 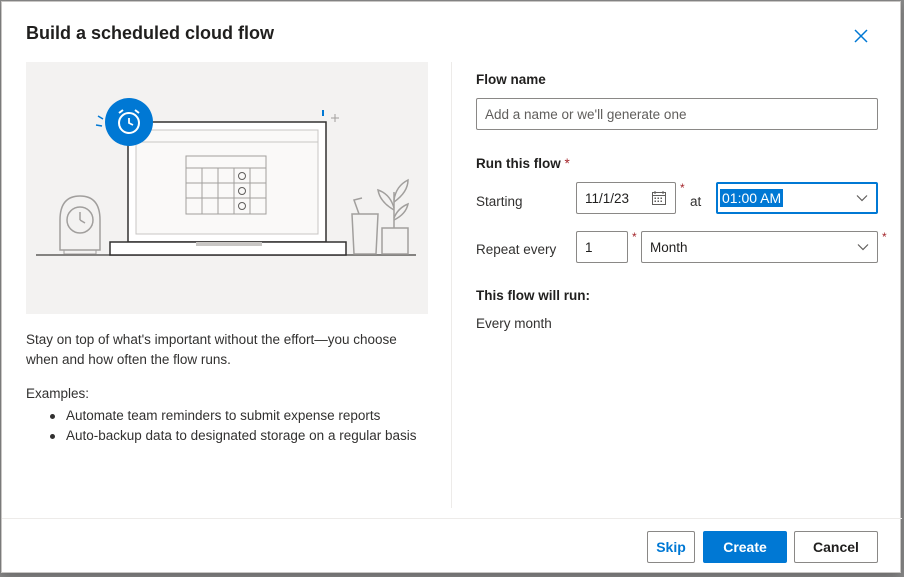 What do you see at coordinates (797, 198) in the screenshot?
I see `start-time-select: 01:00 AM` at bounding box center [797, 198].